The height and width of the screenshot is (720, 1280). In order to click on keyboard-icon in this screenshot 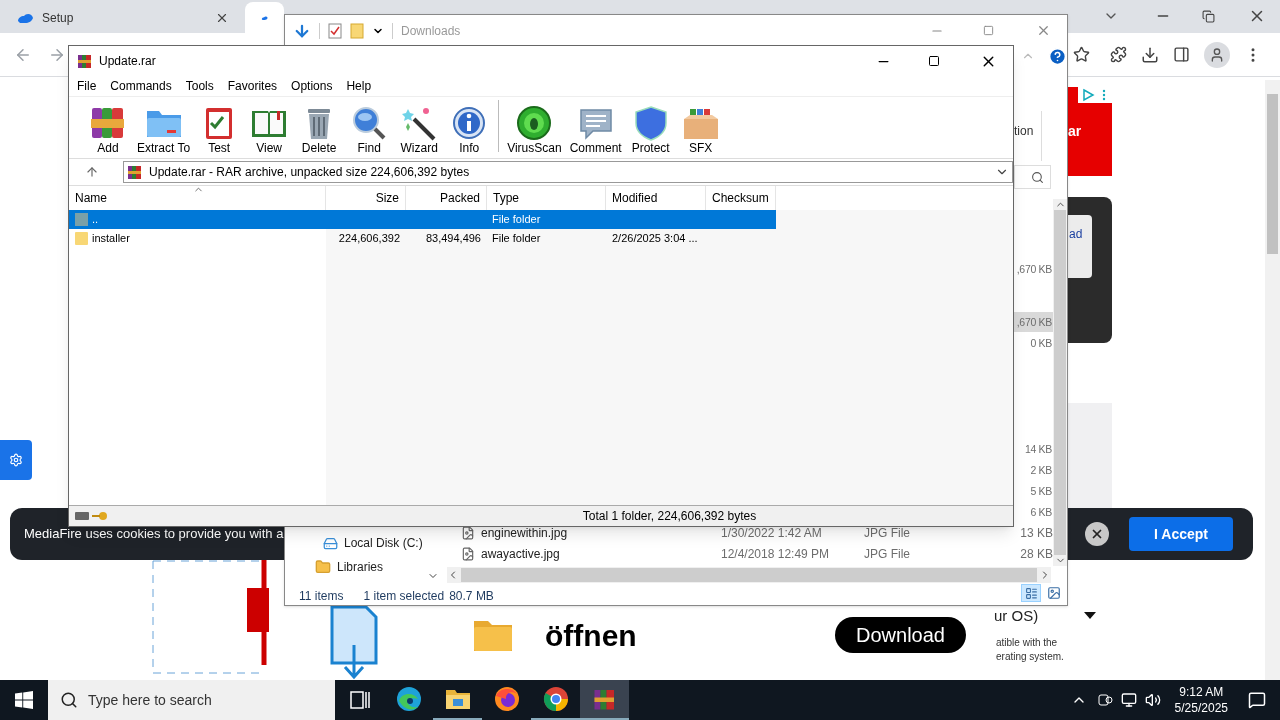, I will do `click(82, 516)`.